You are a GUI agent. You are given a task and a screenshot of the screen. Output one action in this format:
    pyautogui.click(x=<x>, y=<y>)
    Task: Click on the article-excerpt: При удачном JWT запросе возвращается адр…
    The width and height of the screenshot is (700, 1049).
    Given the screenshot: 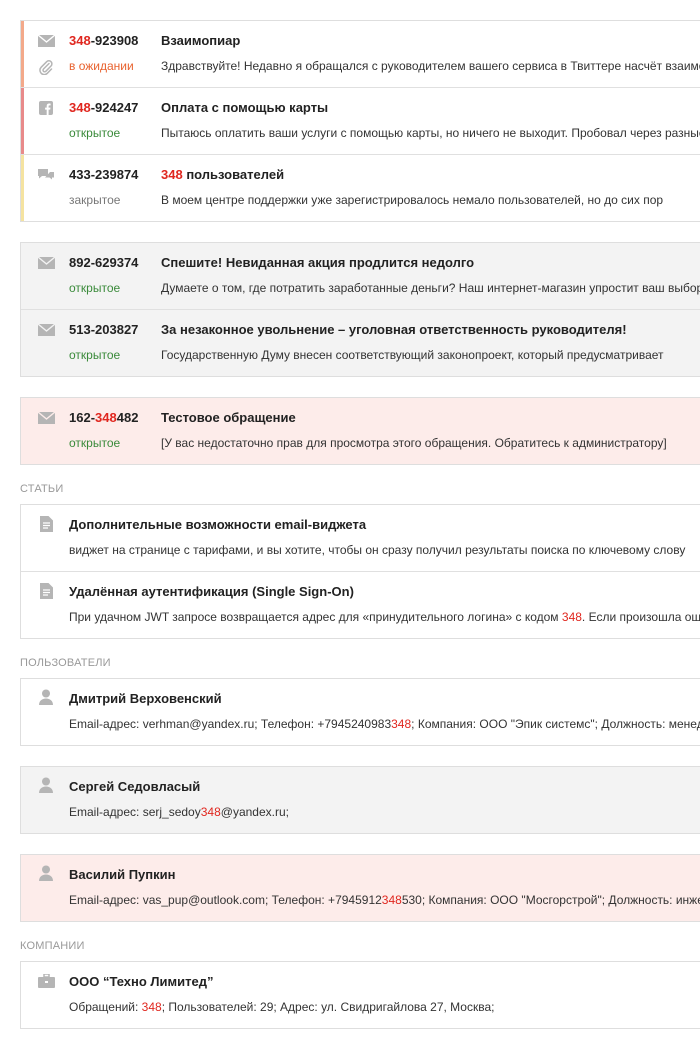 What is the action you would take?
    pyautogui.click(x=384, y=617)
    